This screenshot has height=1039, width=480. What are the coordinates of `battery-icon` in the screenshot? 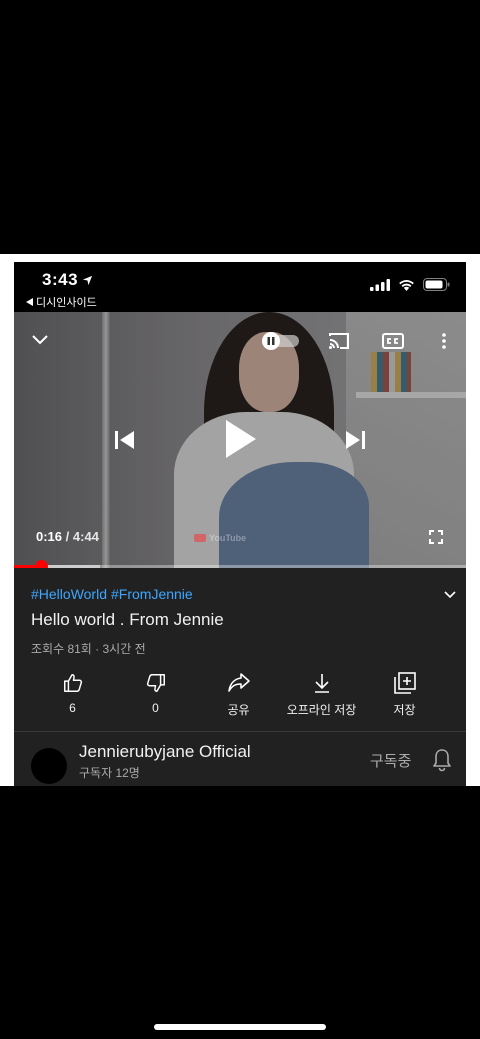 It's located at (436, 284).